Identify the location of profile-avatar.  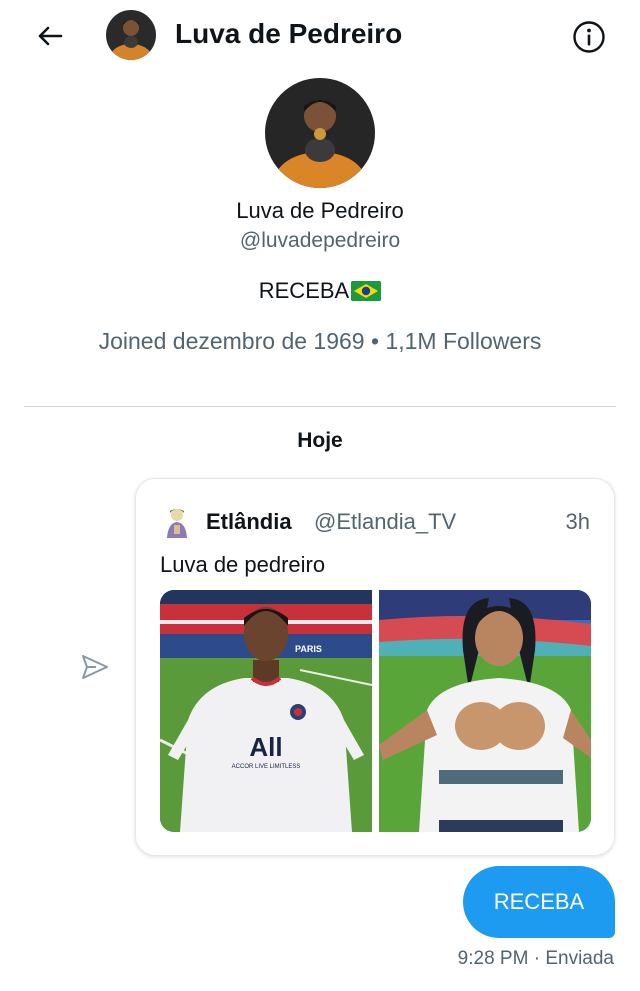
(320, 133).